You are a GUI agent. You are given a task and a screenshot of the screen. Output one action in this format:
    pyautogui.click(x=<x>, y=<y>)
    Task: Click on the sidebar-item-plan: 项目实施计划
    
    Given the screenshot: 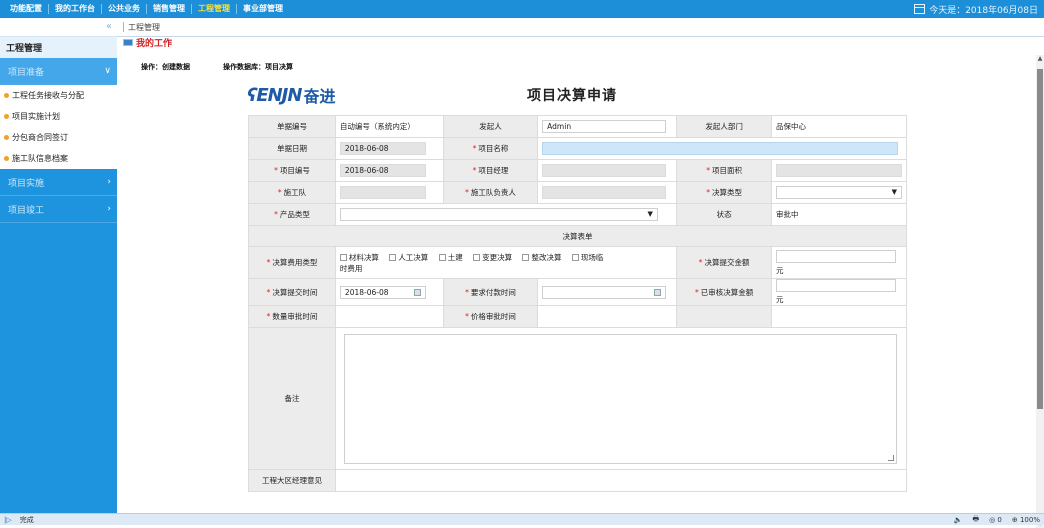 What is the action you would take?
    pyautogui.click(x=58, y=116)
    